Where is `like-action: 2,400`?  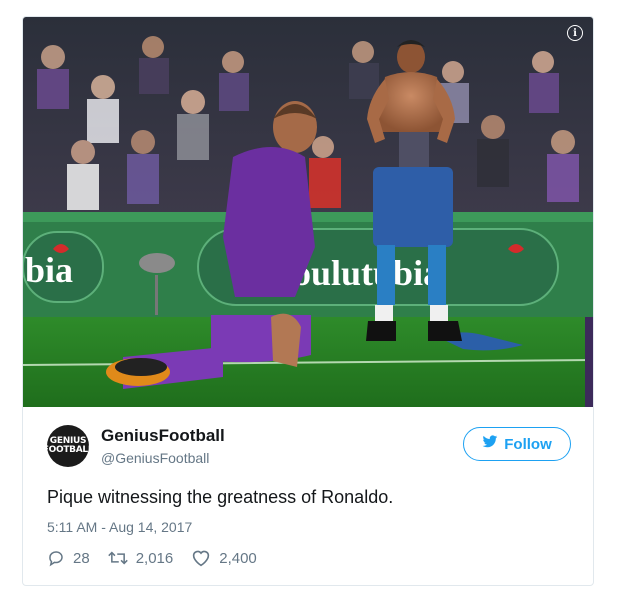 like-action: 2,400 is located at coordinates (224, 558).